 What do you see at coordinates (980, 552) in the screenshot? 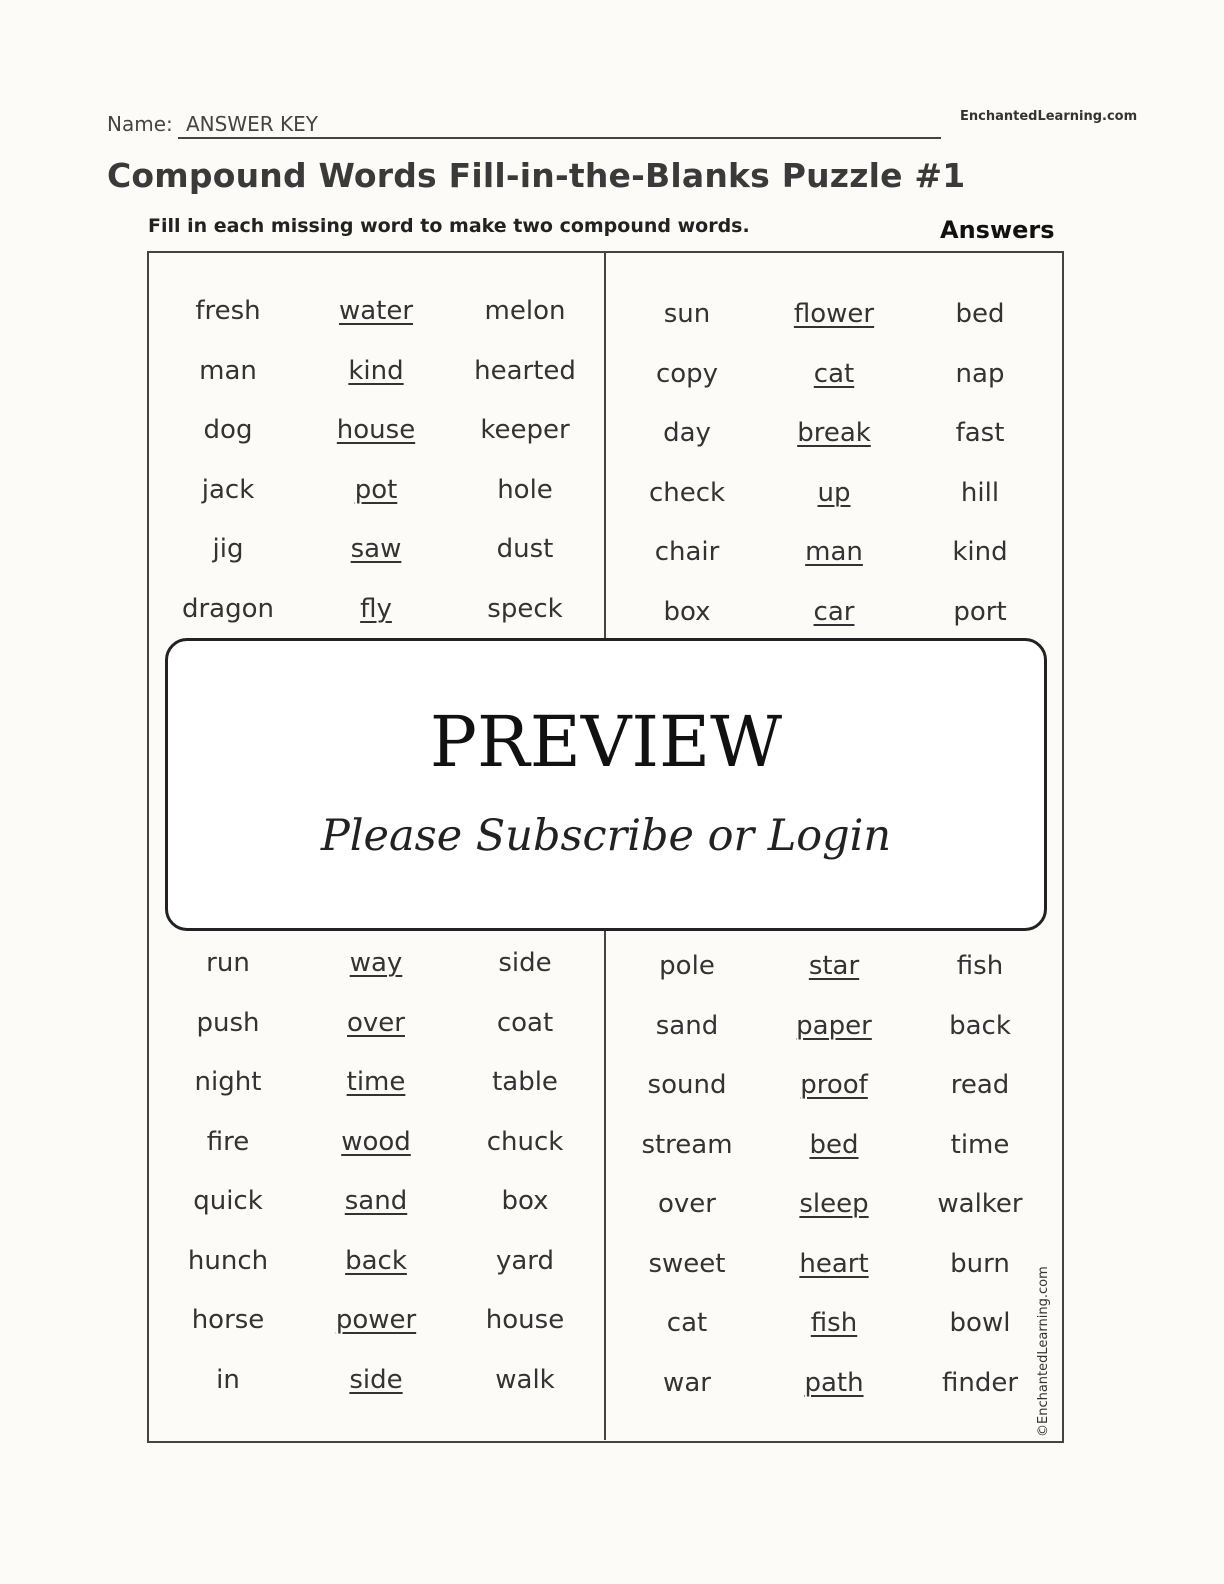
I see `clue-word: kind` at bounding box center [980, 552].